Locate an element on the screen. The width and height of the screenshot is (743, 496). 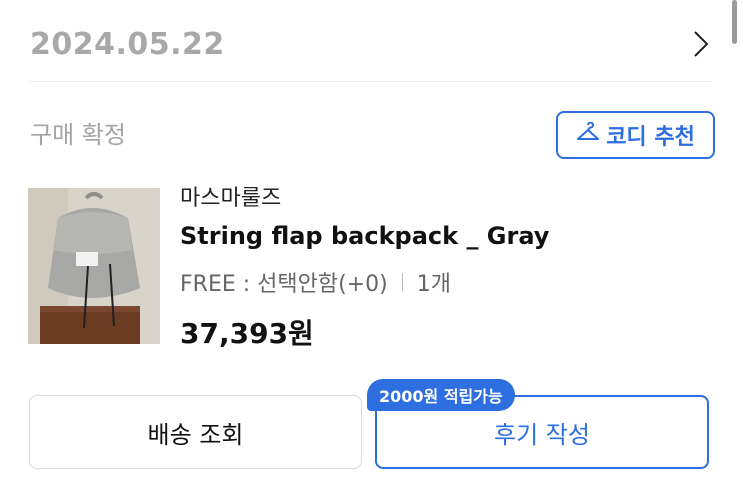
delivery-tracking-label: 배송 조회 is located at coordinates (195, 434).